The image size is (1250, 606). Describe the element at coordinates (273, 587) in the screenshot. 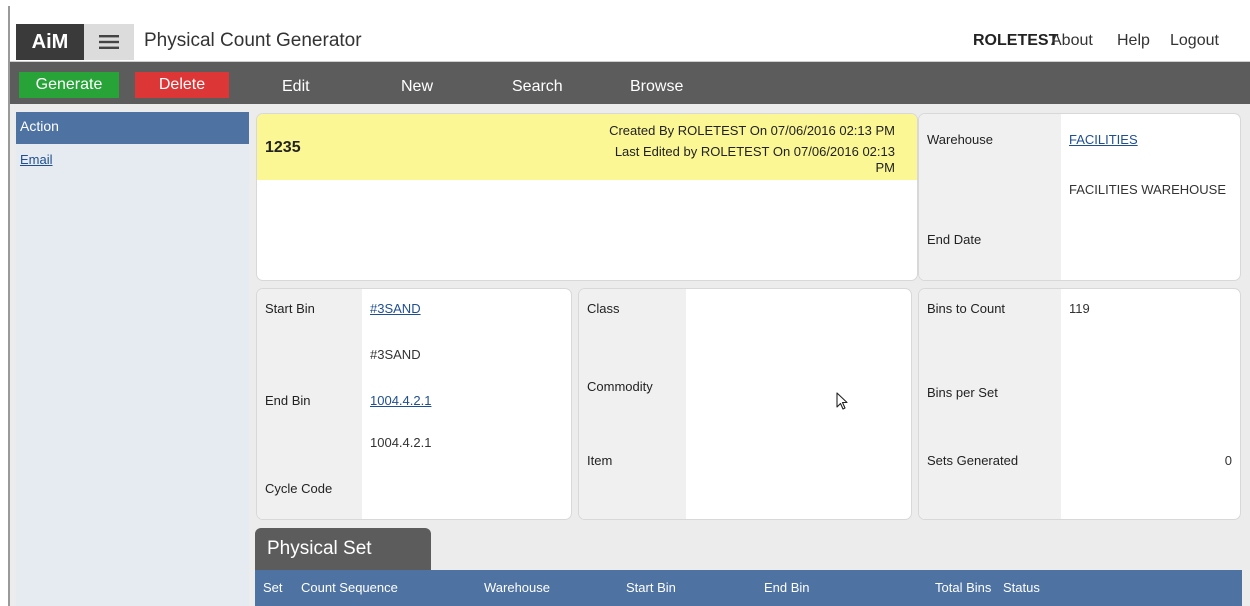

I see `column-set: Set` at that location.